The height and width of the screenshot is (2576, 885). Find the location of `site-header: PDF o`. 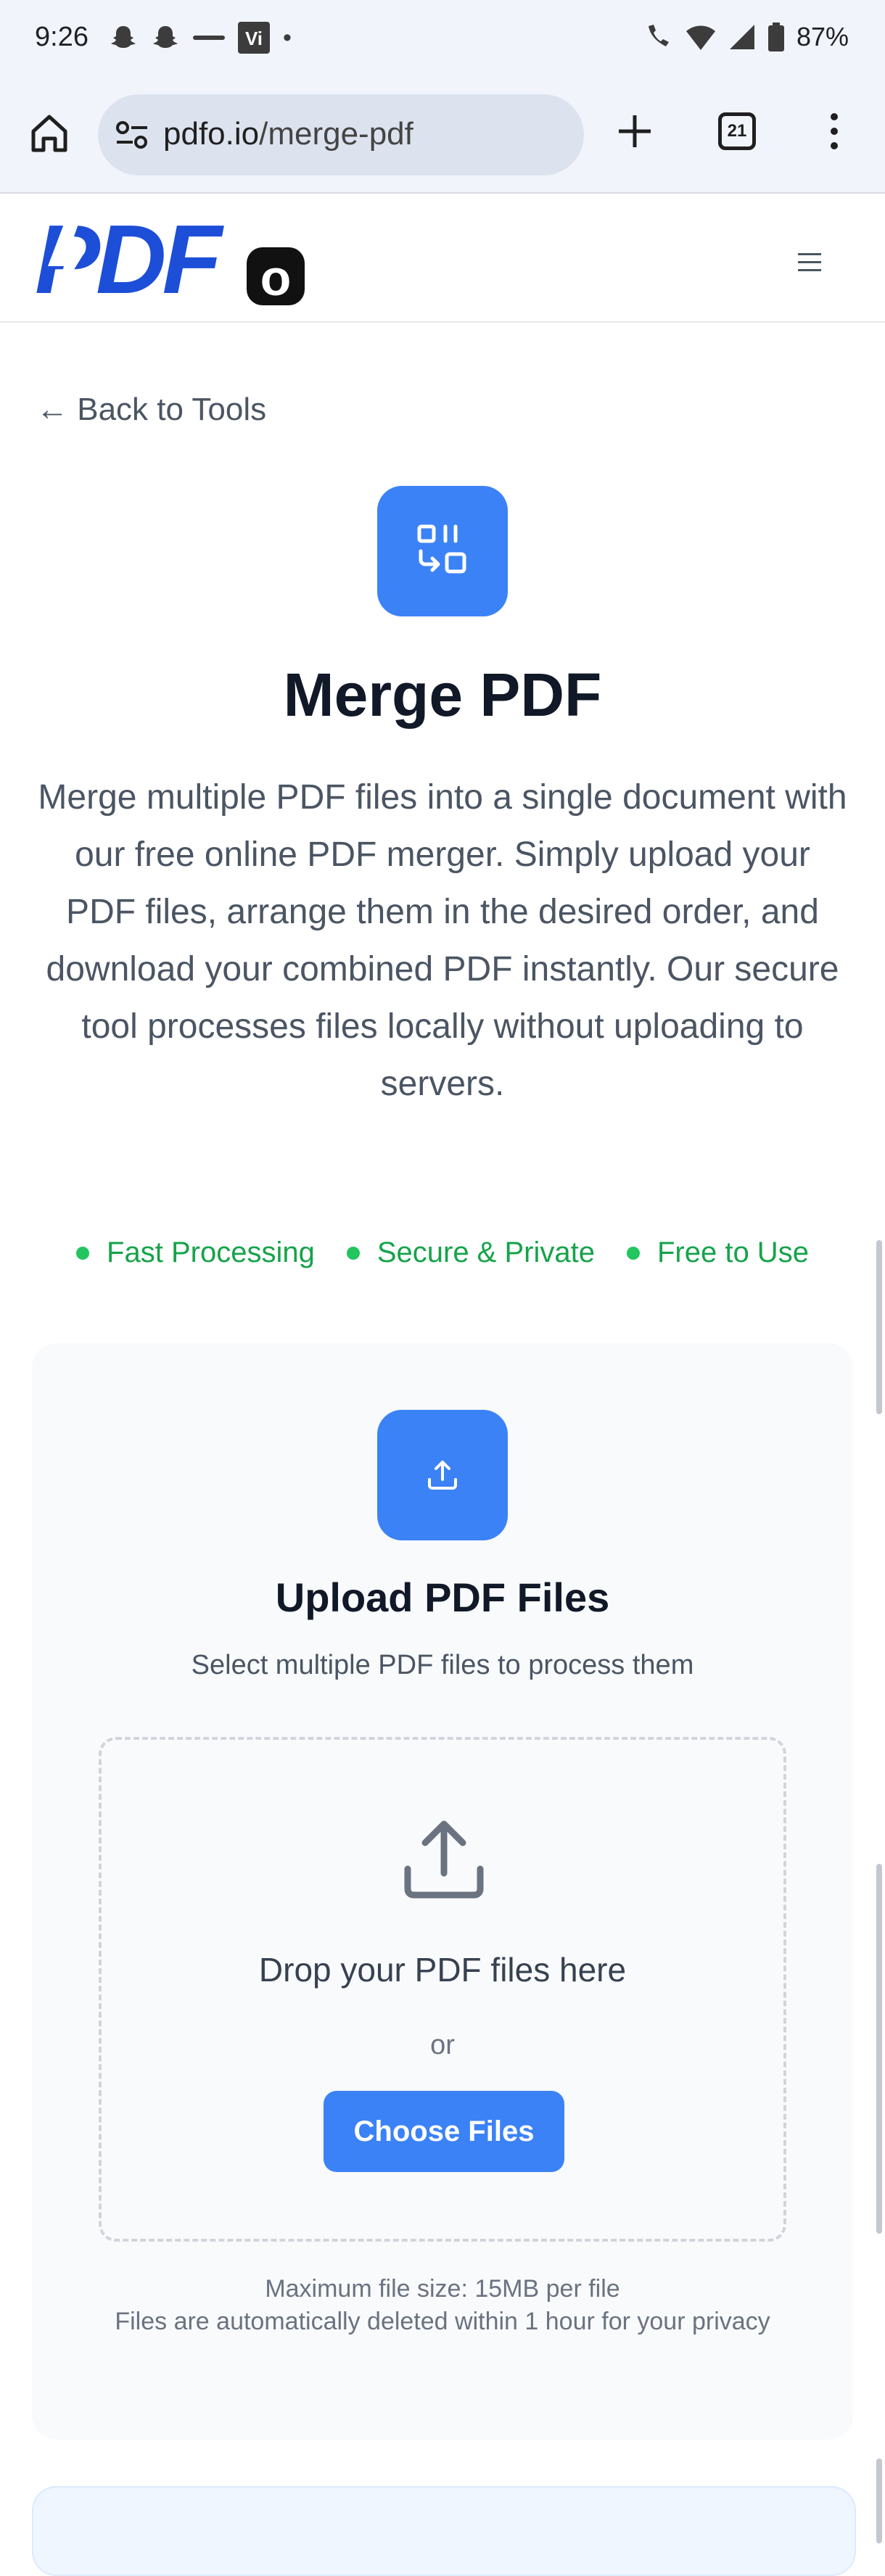

site-header: PDF o is located at coordinates (442, 258).